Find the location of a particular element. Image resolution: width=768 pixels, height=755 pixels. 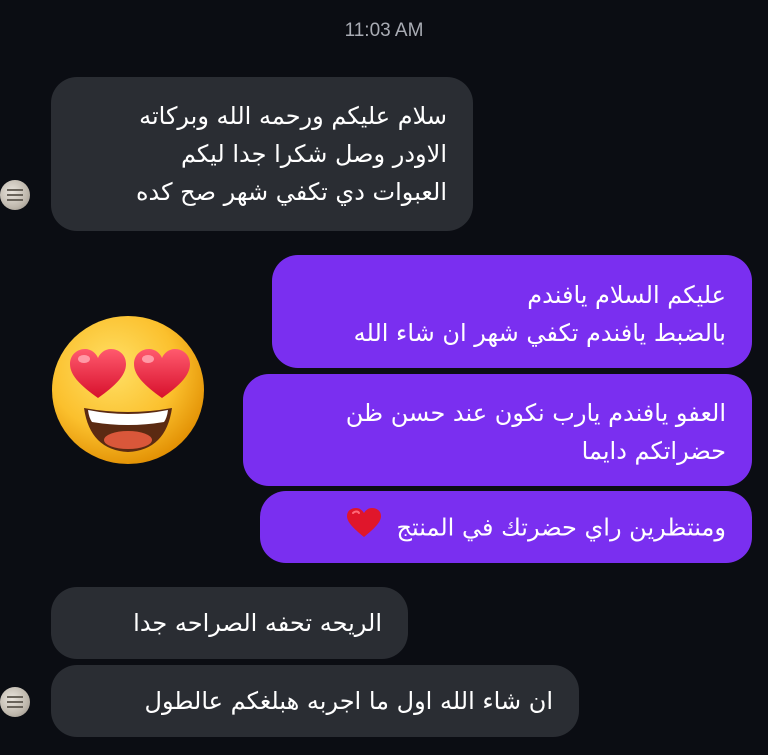

message-text: ومنتظرين راي حضرتك في المنتج is located at coordinates (561, 527).